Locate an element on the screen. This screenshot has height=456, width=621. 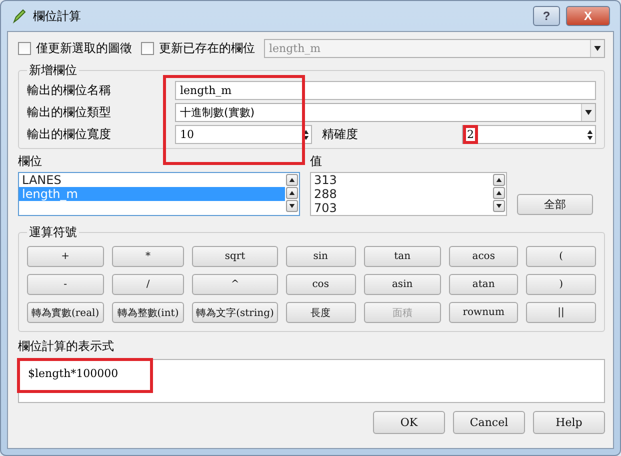
field-label: 輸出的欄位類型 is located at coordinates (69, 112).